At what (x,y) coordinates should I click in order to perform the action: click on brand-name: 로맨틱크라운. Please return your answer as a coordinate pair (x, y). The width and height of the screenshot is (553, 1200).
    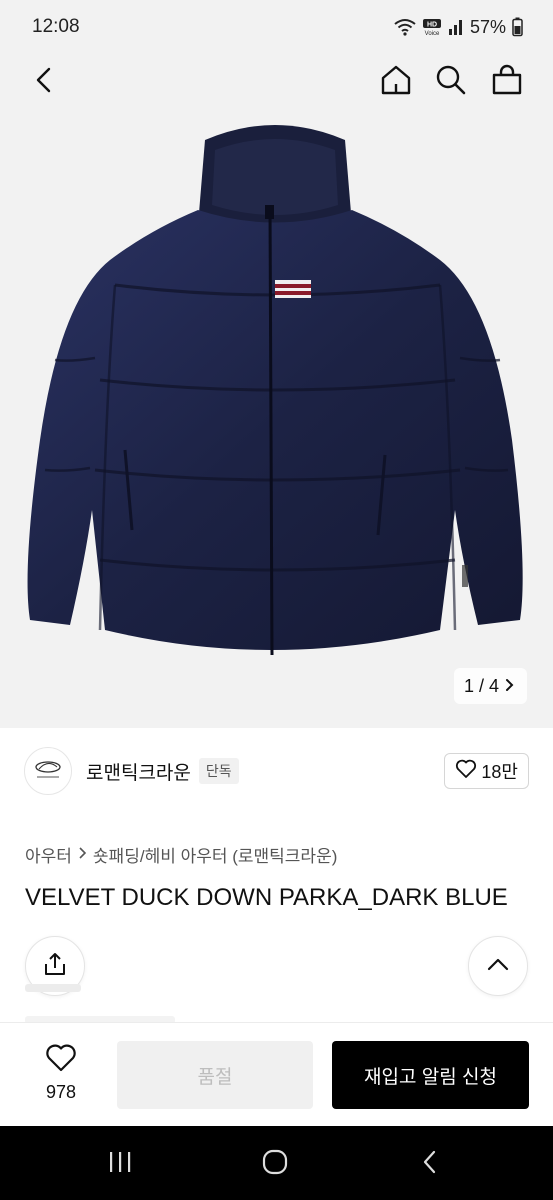
    Looking at the image, I should click on (138, 771).